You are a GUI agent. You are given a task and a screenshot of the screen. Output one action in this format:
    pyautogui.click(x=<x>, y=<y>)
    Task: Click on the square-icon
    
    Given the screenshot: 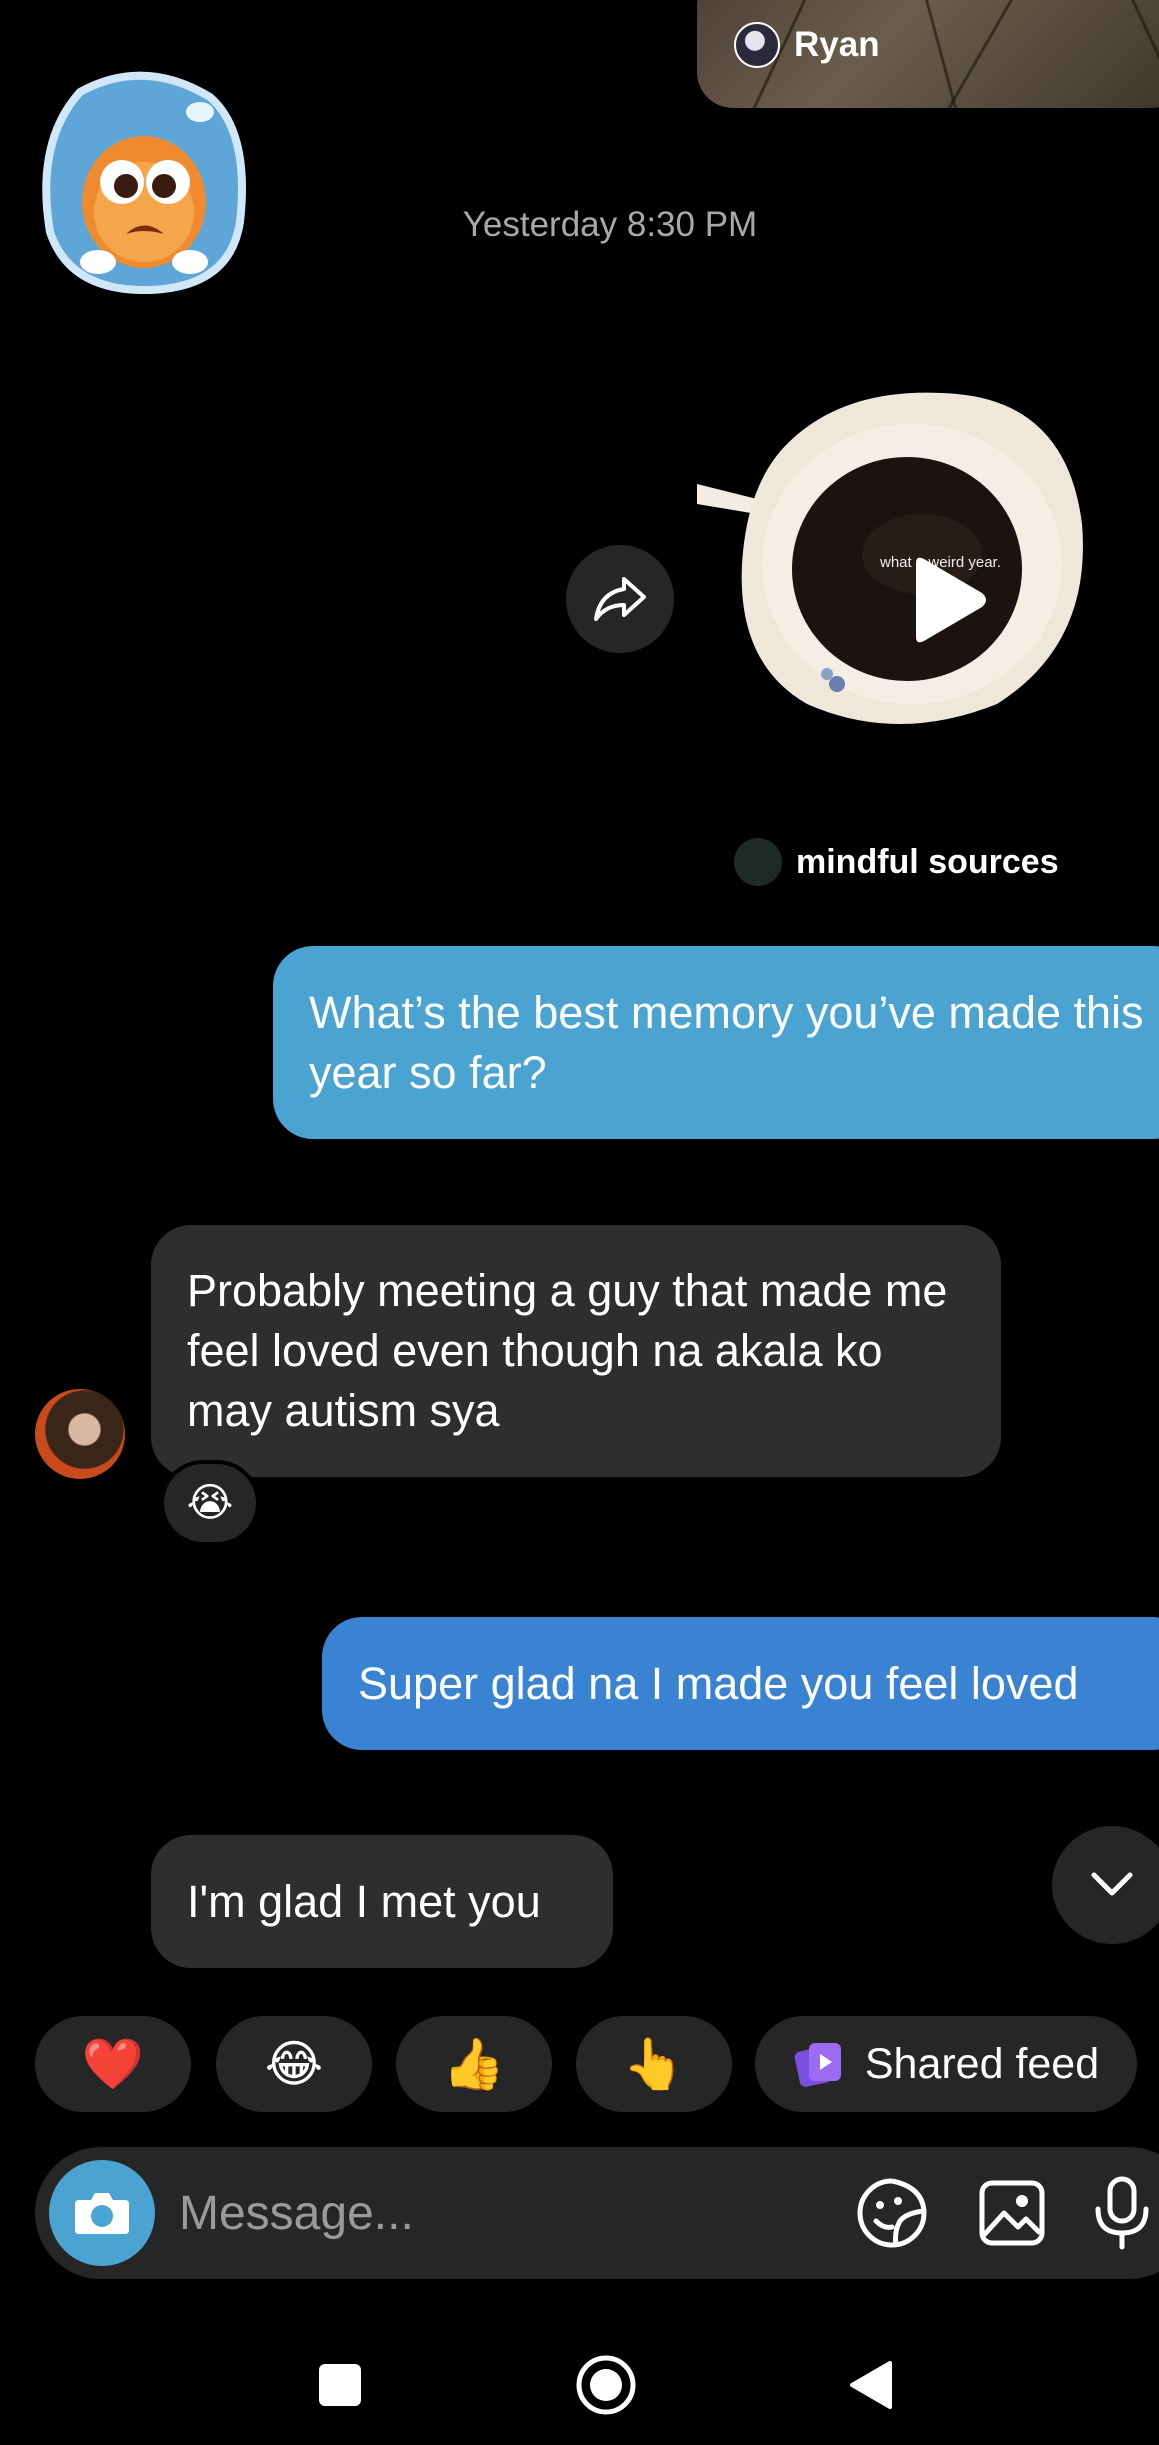 What is the action you would take?
    pyautogui.click(x=340, y=2385)
    